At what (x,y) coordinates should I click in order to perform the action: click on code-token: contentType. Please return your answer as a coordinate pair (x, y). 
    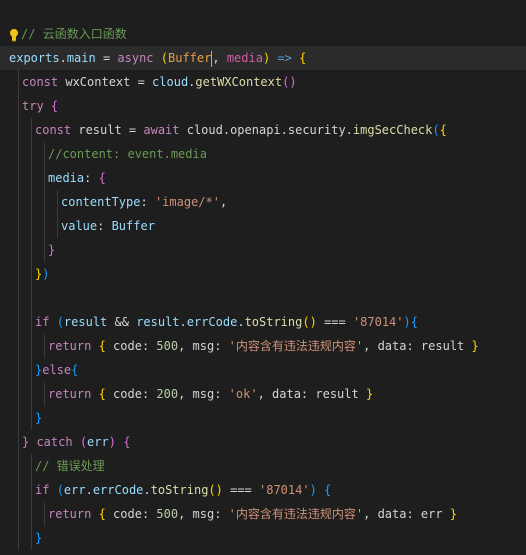
    Looking at the image, I should click on (101, 202).